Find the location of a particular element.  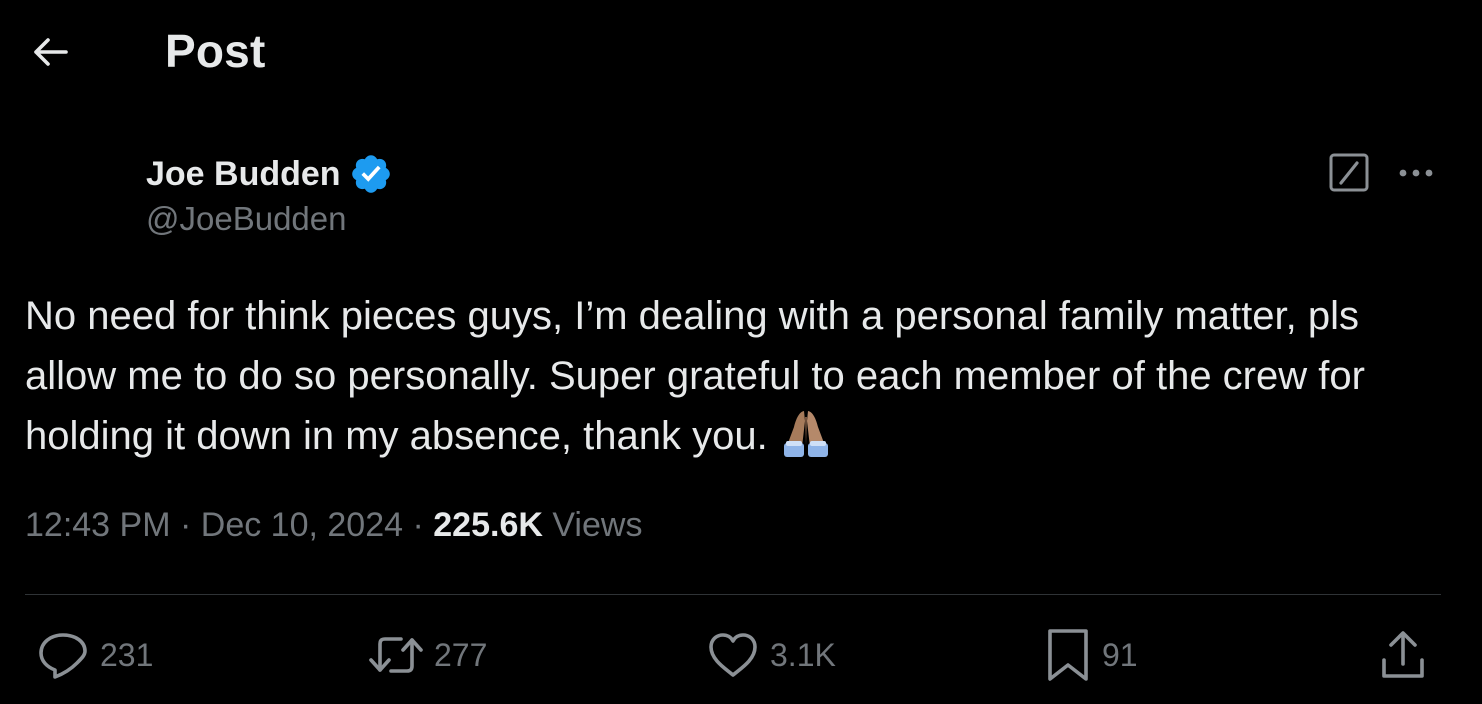

reply-icon is located at coordinates (63, 656).